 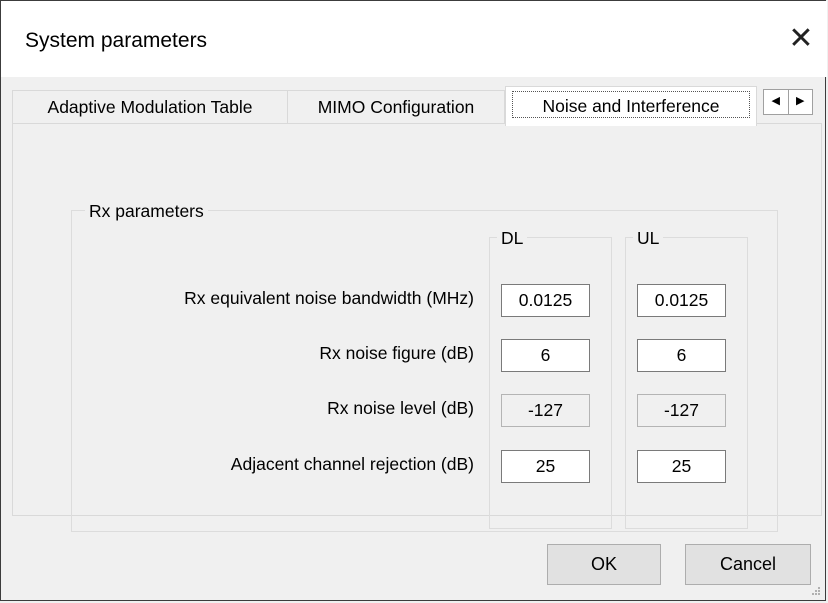 What do you see at coordinates (550, 383) in the screenshot?
I see `dl-column-group` at bounding box center [550, 383].